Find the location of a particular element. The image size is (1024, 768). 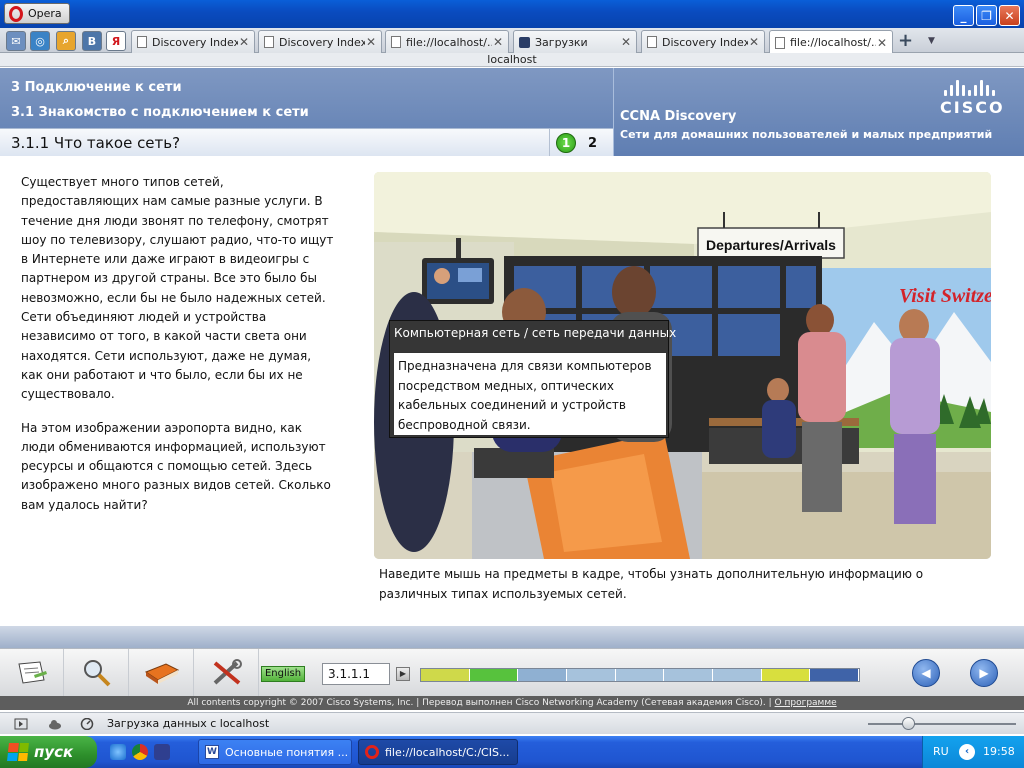

media-icon is located at coordinates (162, 752).